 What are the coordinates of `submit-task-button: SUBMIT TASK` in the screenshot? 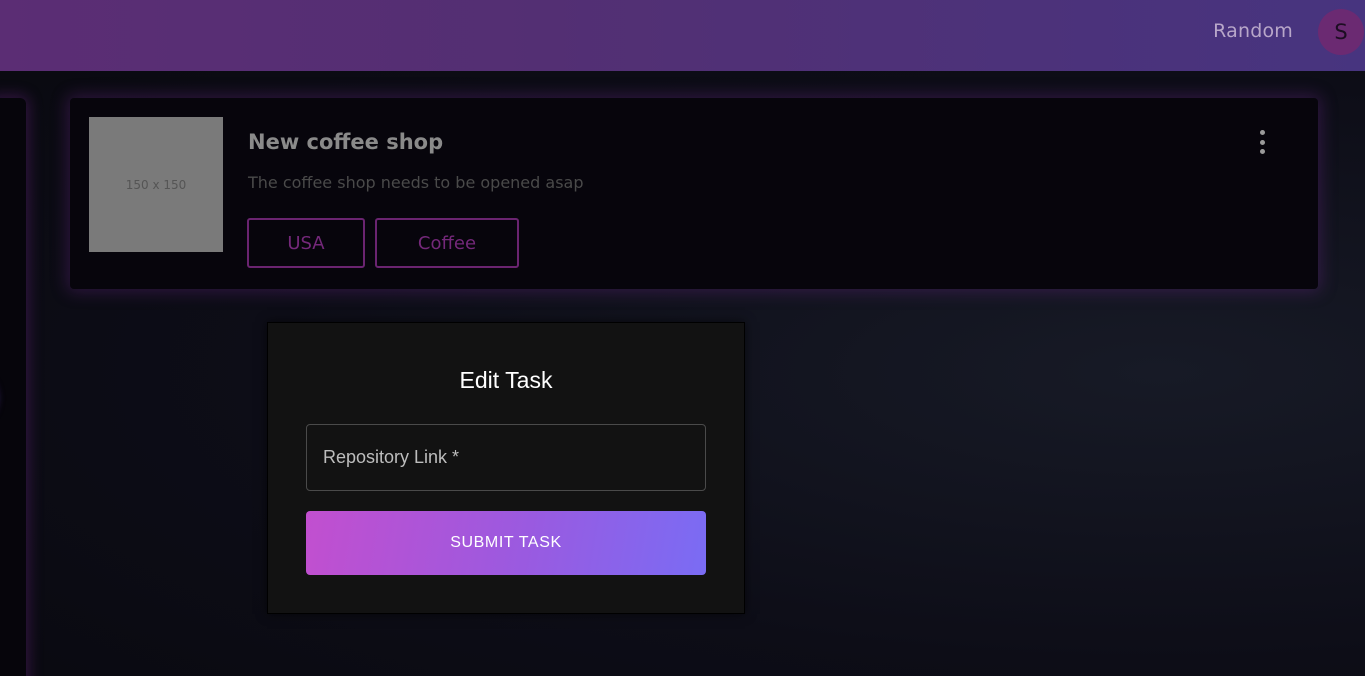 It's located at (506, 543).